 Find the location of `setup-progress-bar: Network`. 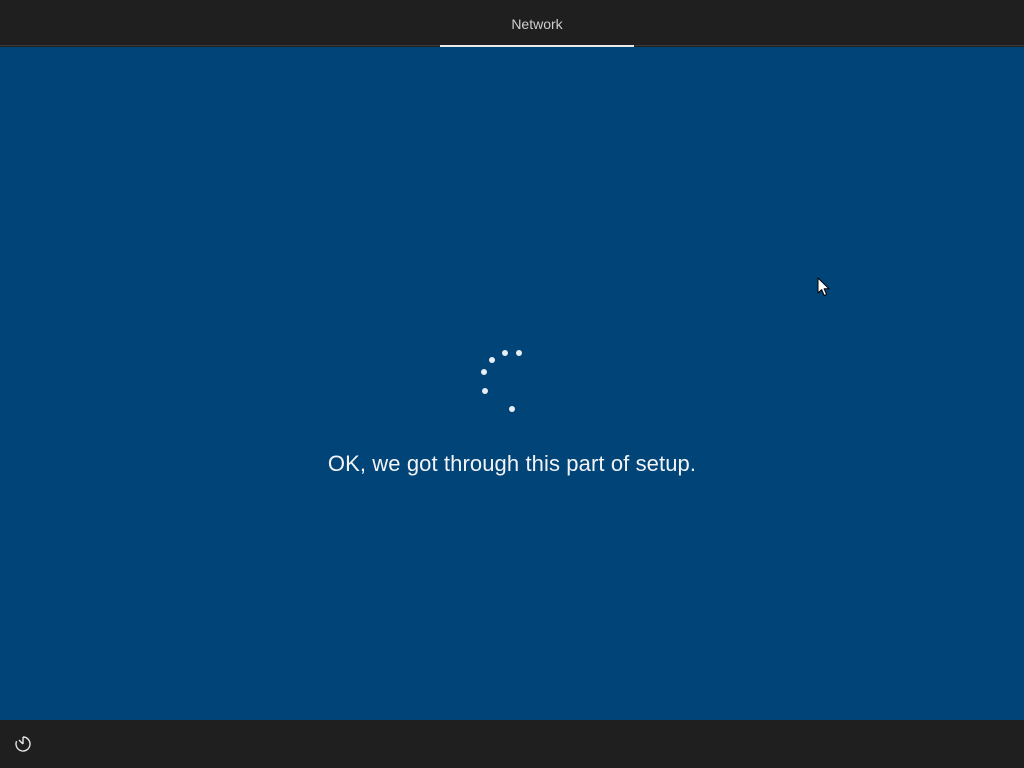

setup-progress-bar: Network is located at coordinates (512, 23).